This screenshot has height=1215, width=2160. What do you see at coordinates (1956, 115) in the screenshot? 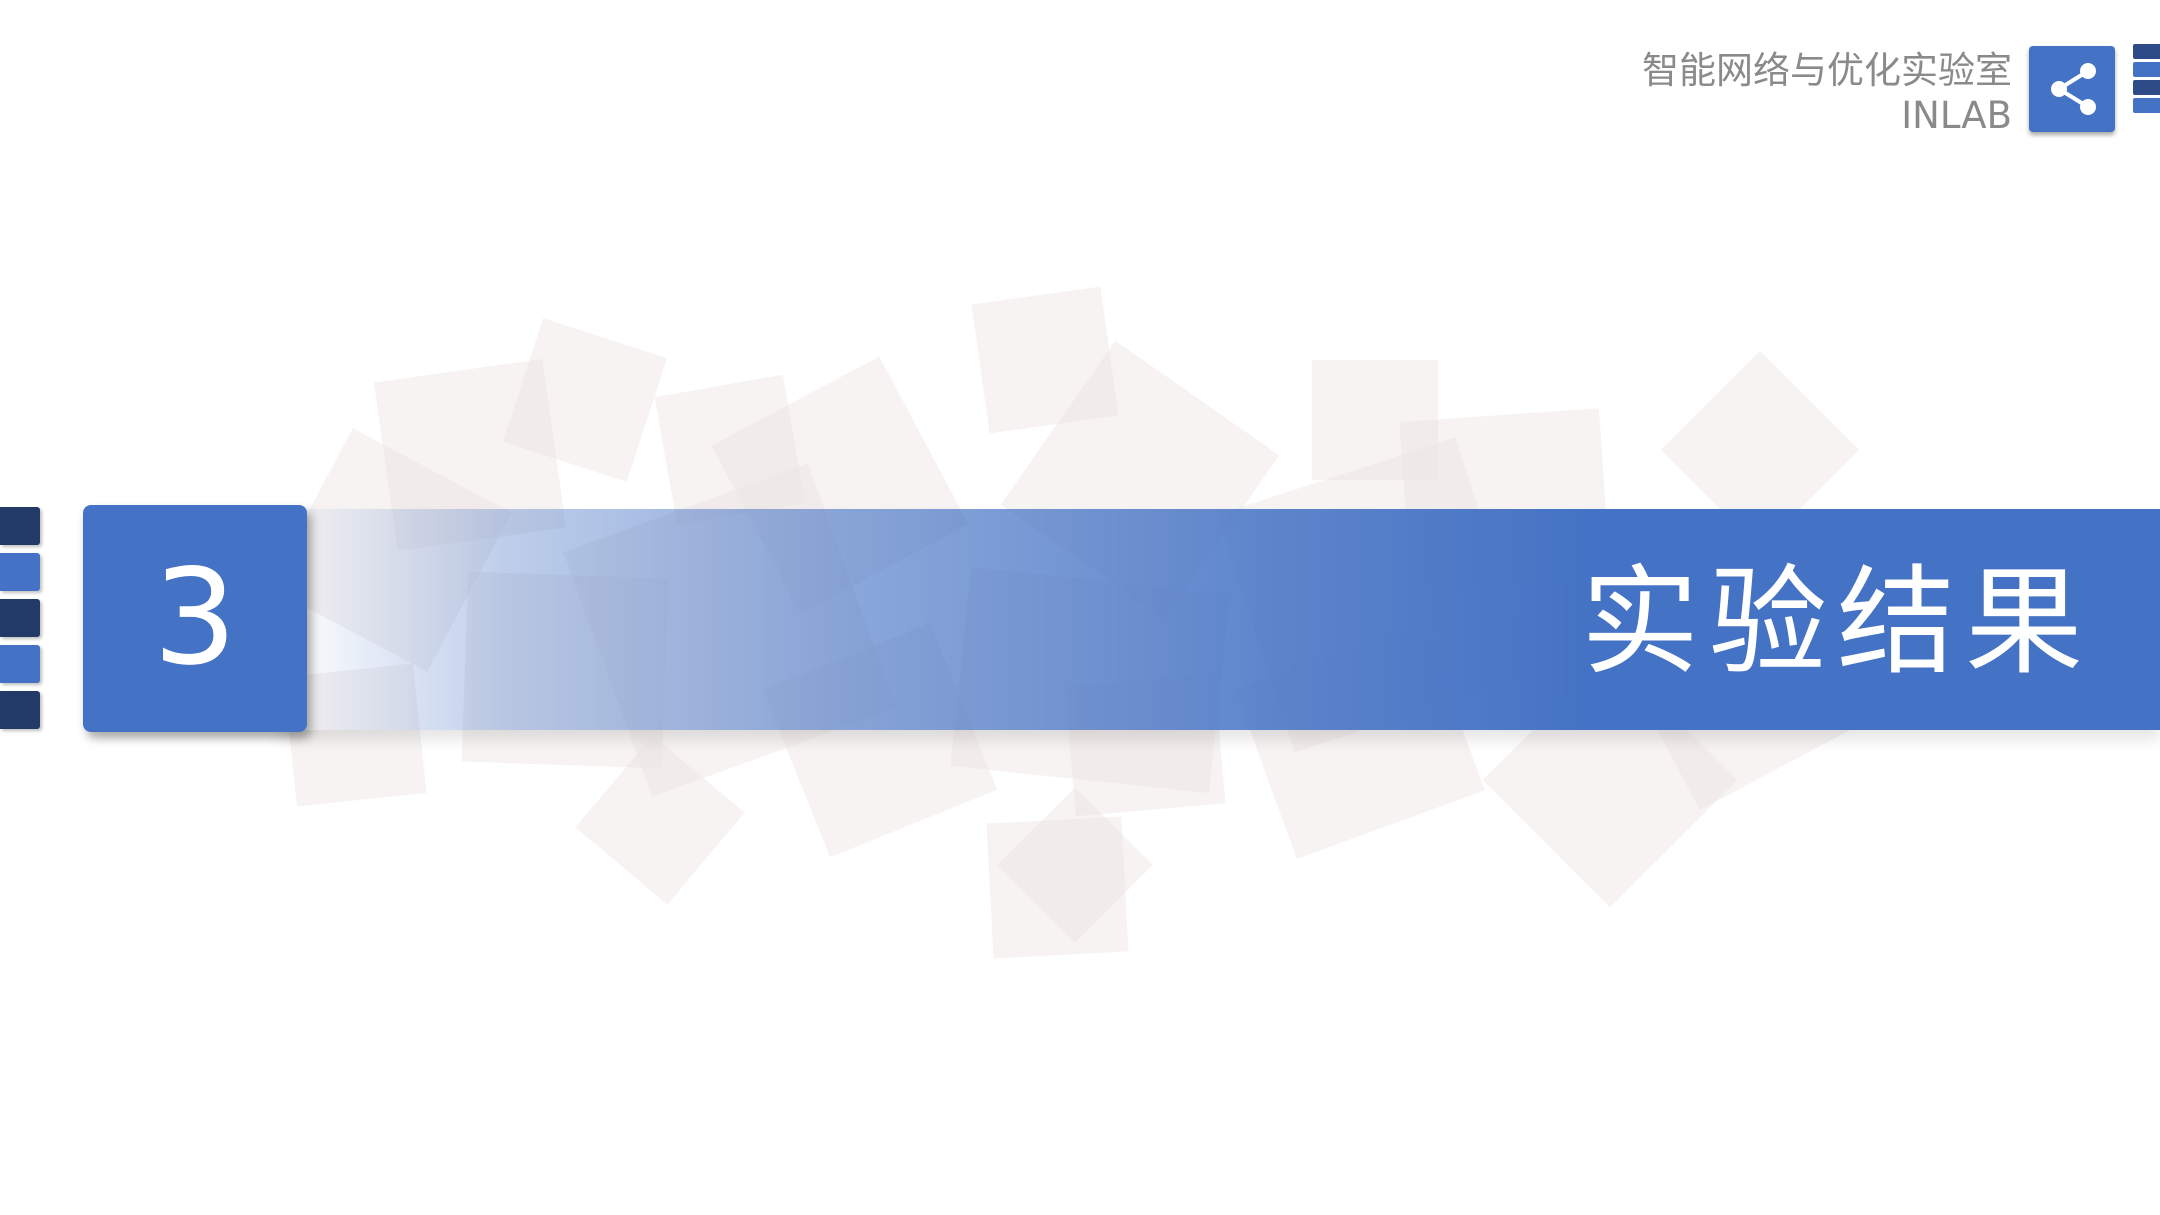
I see `lab-abbreviation: INLAB` at bounding box center [1956, 115].